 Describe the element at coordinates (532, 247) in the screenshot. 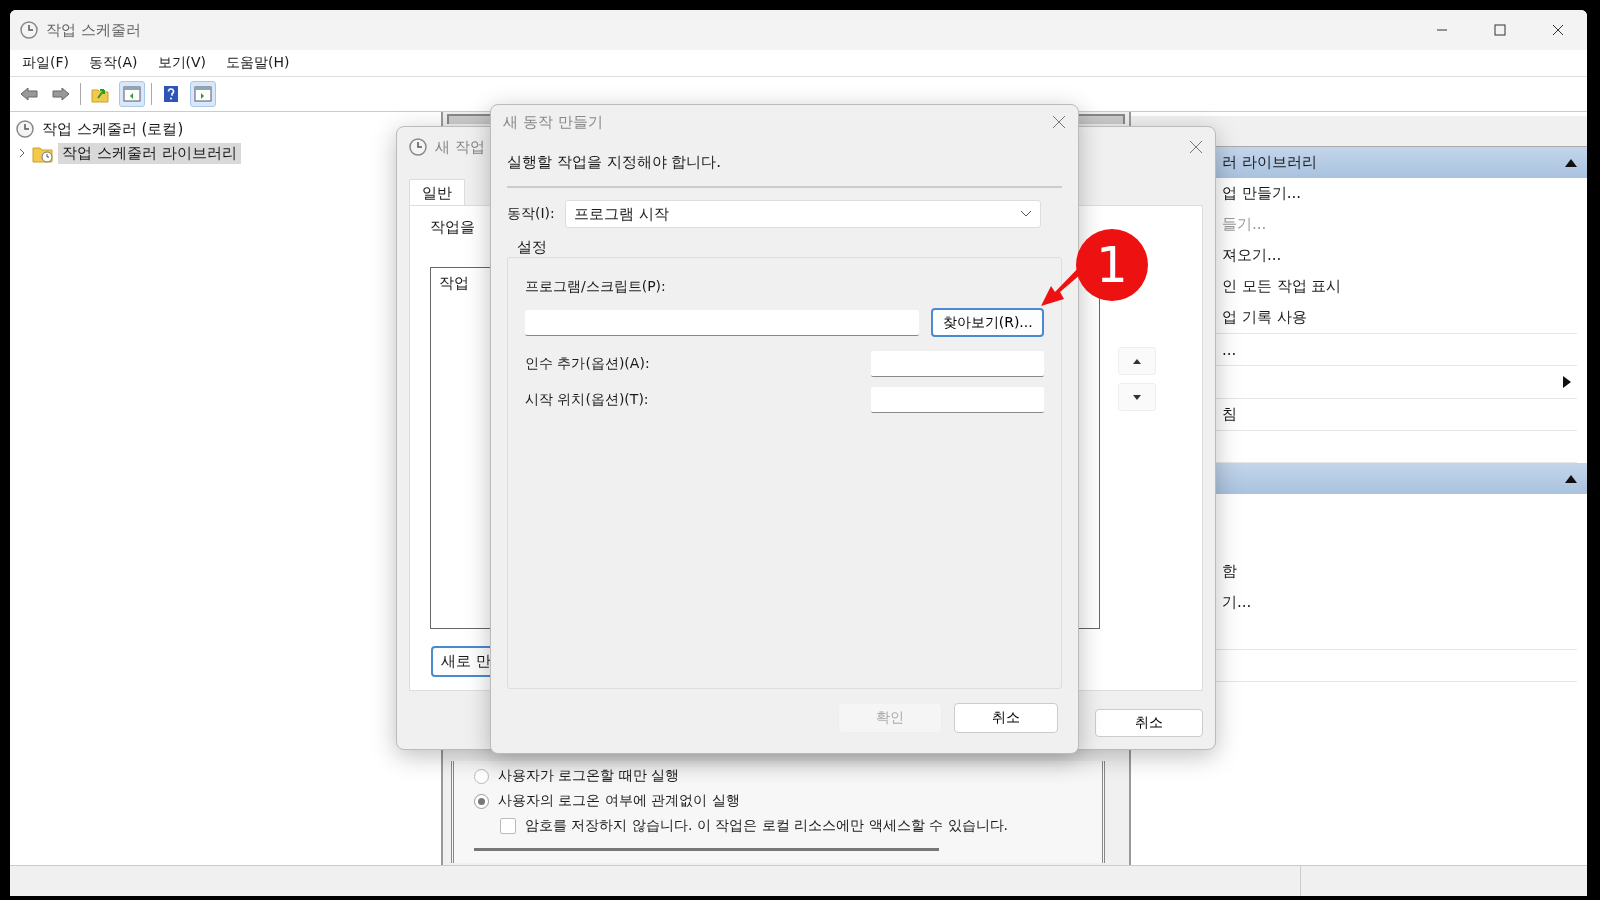

I see `group-title: 설정` at that location.